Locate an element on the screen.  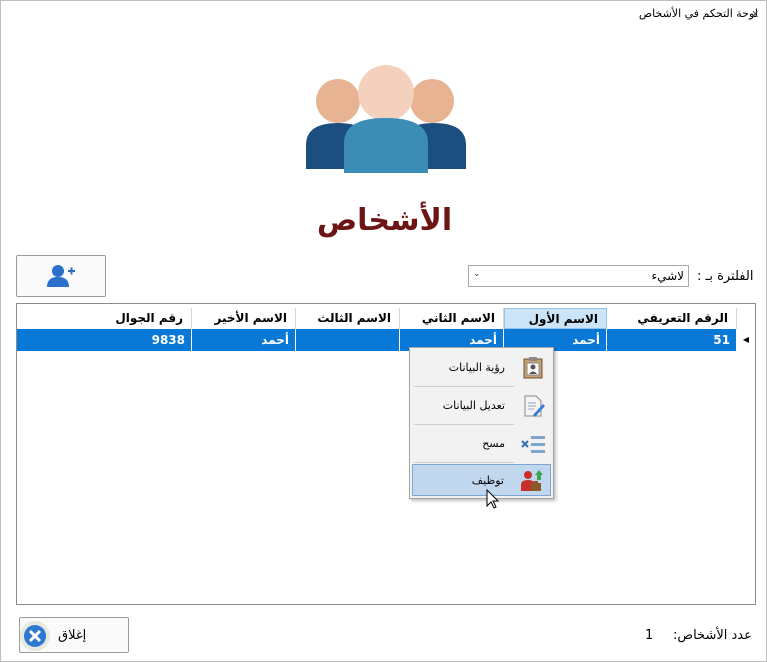
menu-item-hire: توظيف is located at coordinates (481, 480).